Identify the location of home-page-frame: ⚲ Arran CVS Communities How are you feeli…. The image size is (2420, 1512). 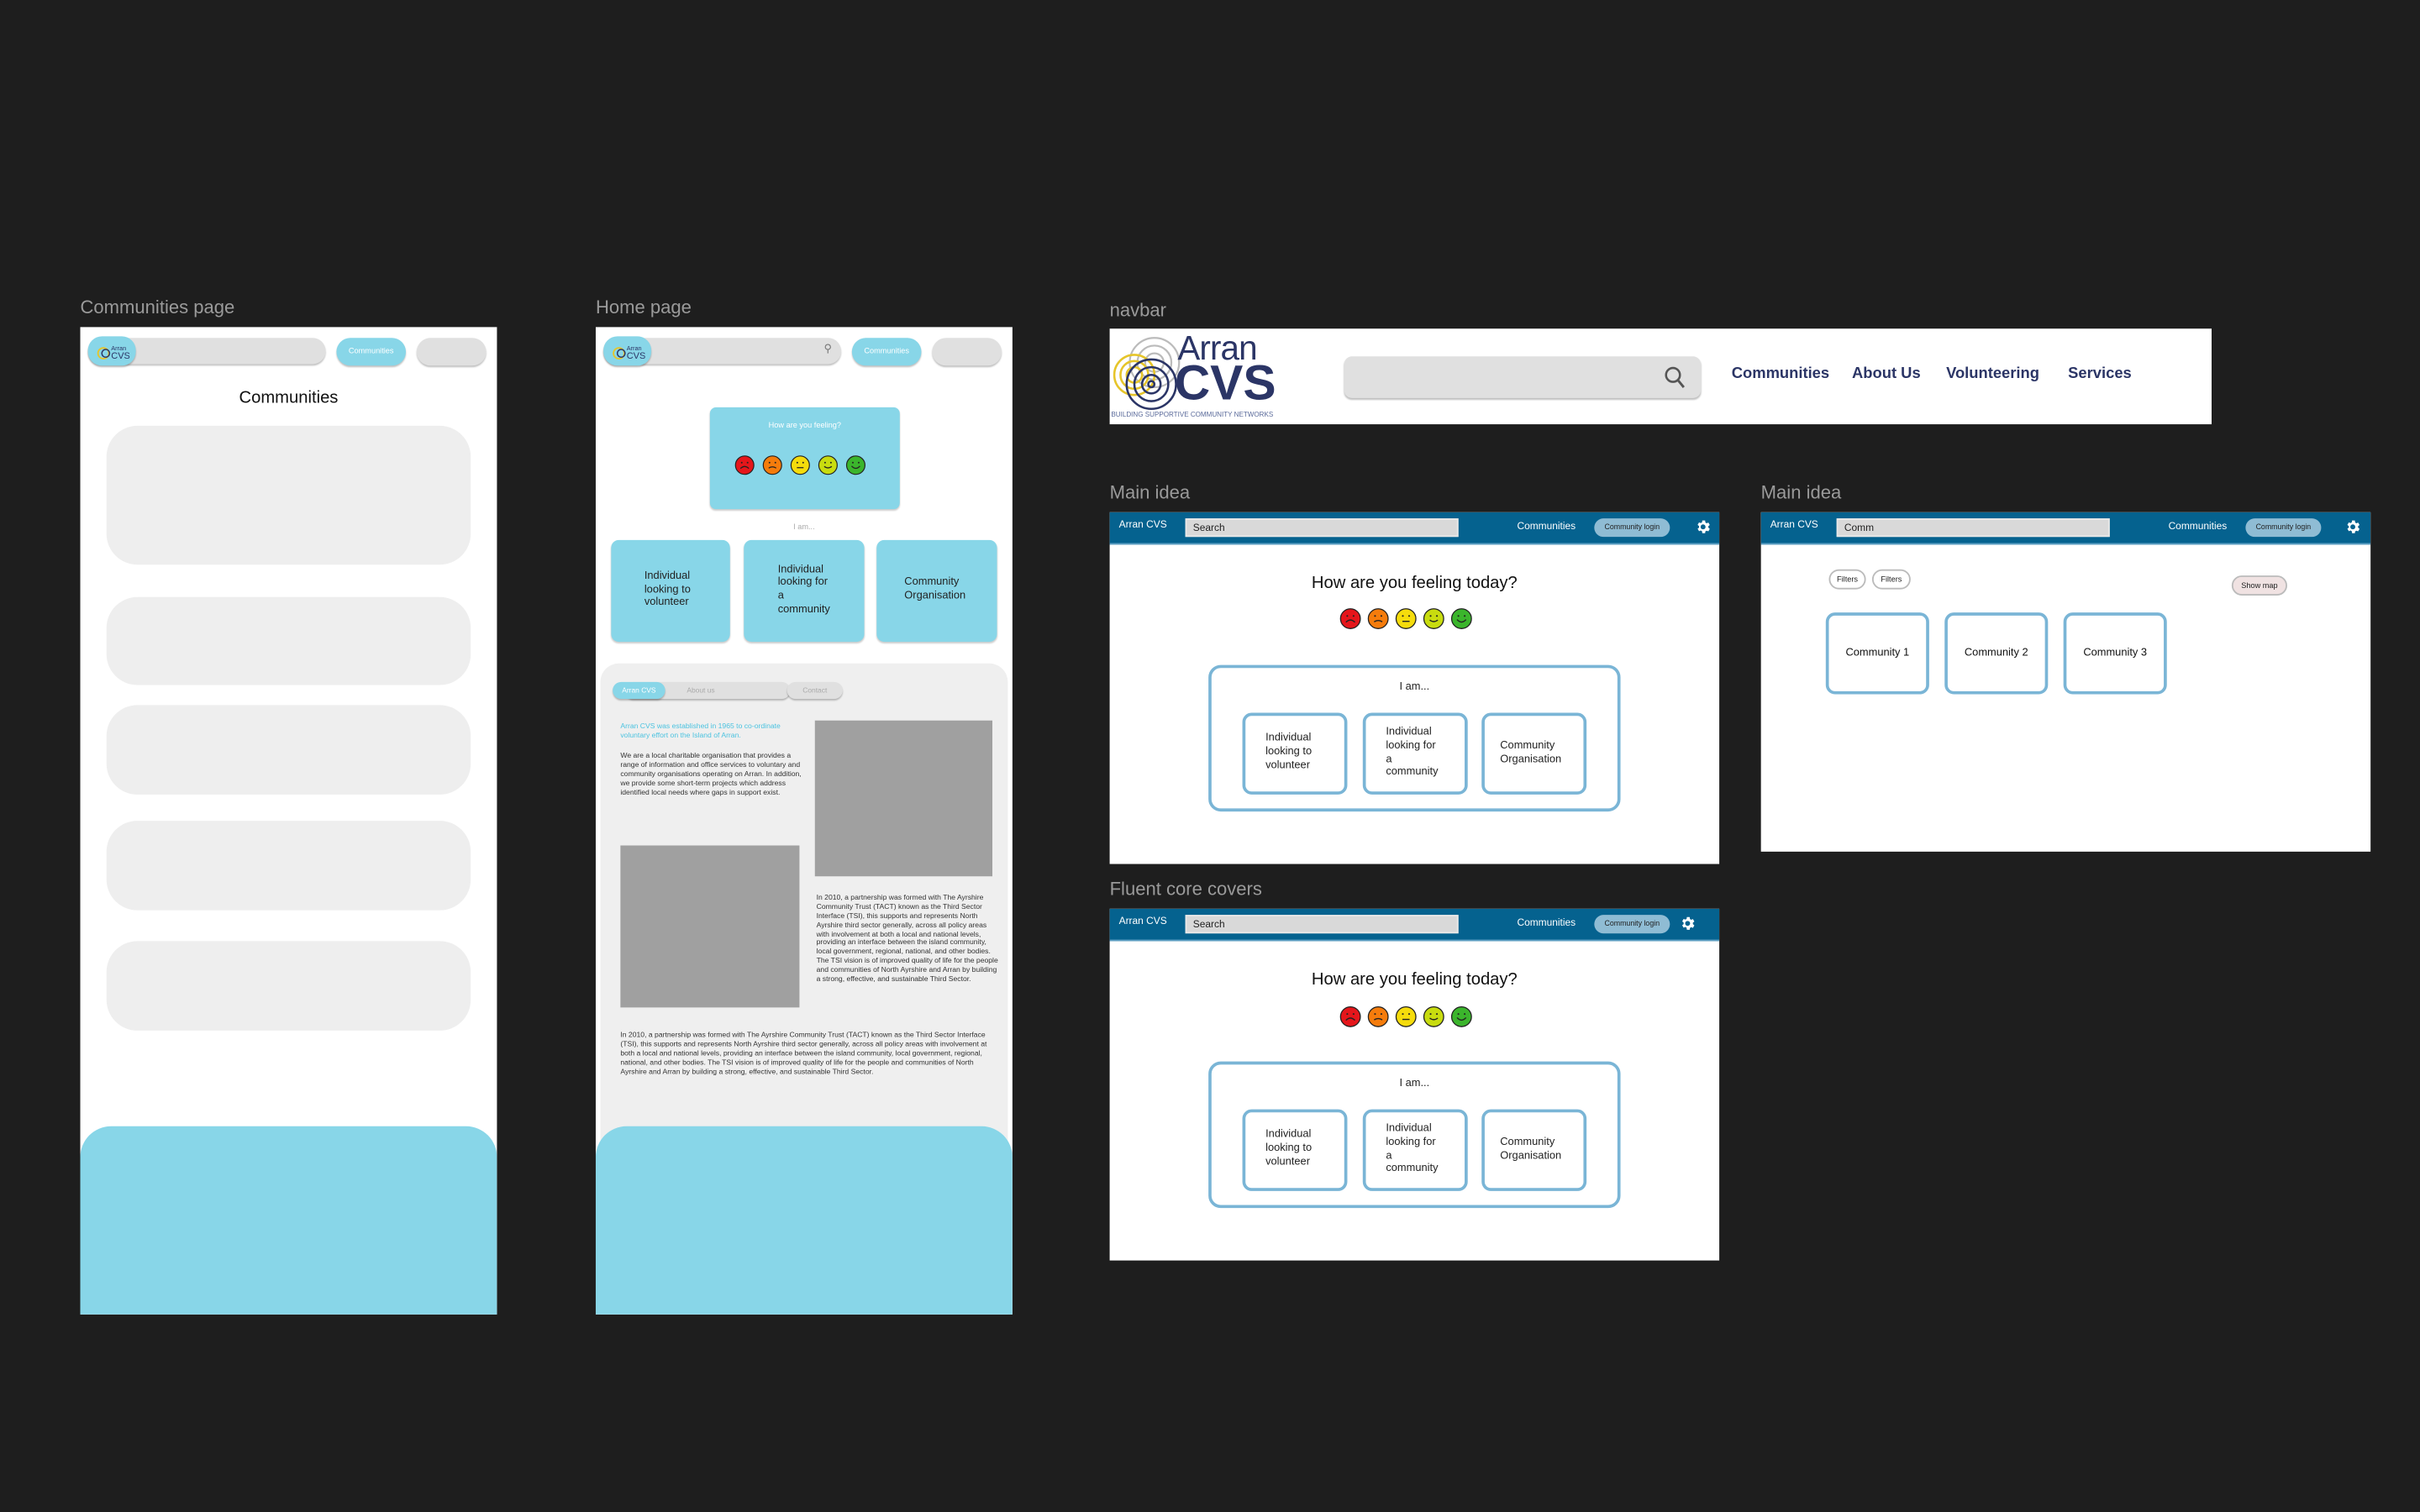
(804, 821).